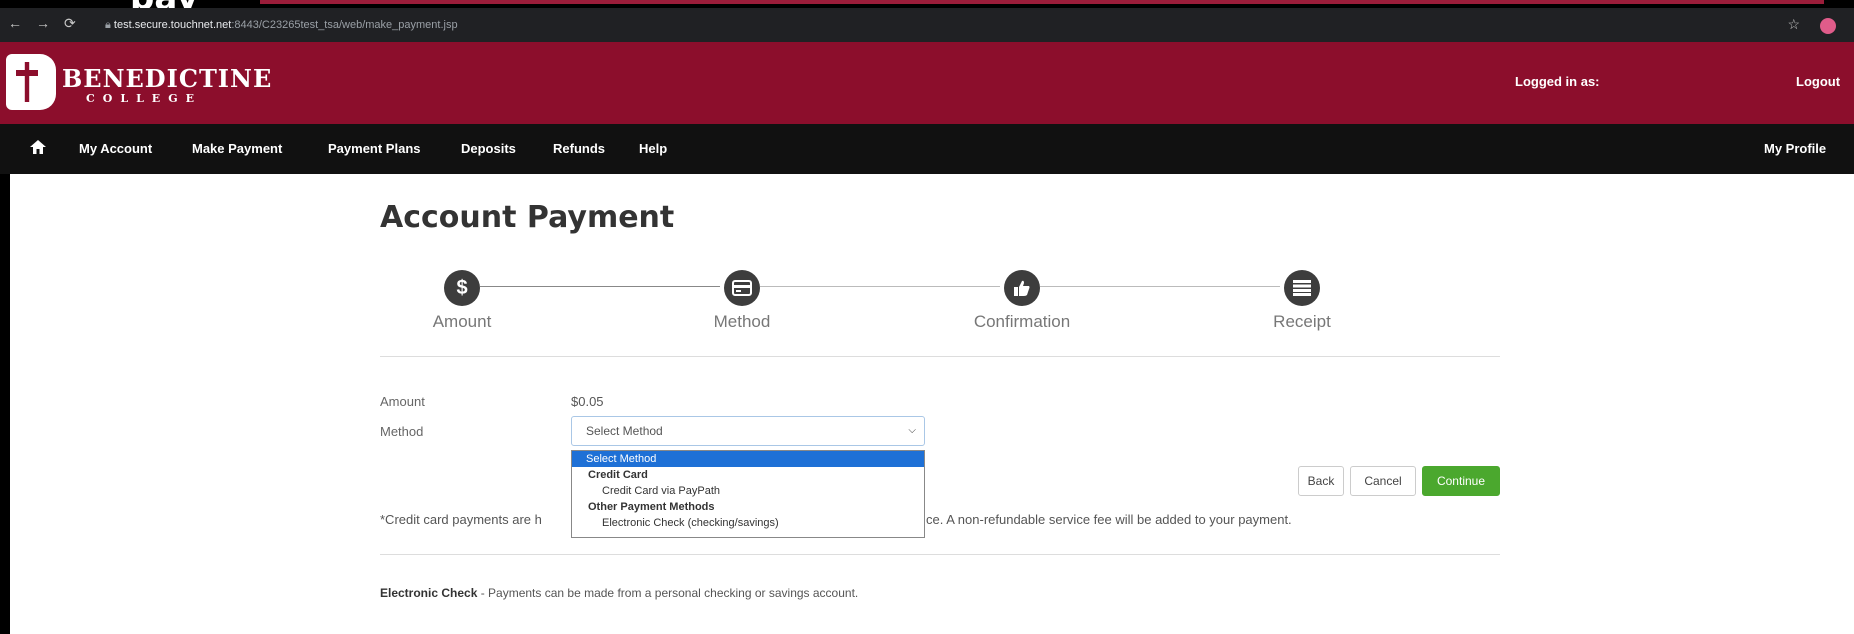 This screenshot has width=1854, height=634. What do you see at coordinates (653, 148) in the screenshot?
I see `nav-help: Help` at bounding box center [653, 148].